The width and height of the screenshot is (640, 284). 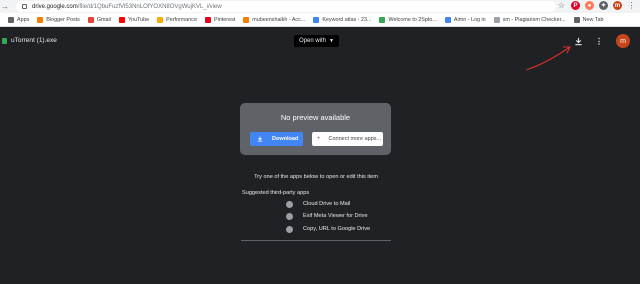 I want to click on file-type-icon, so click(x=4, y=41).